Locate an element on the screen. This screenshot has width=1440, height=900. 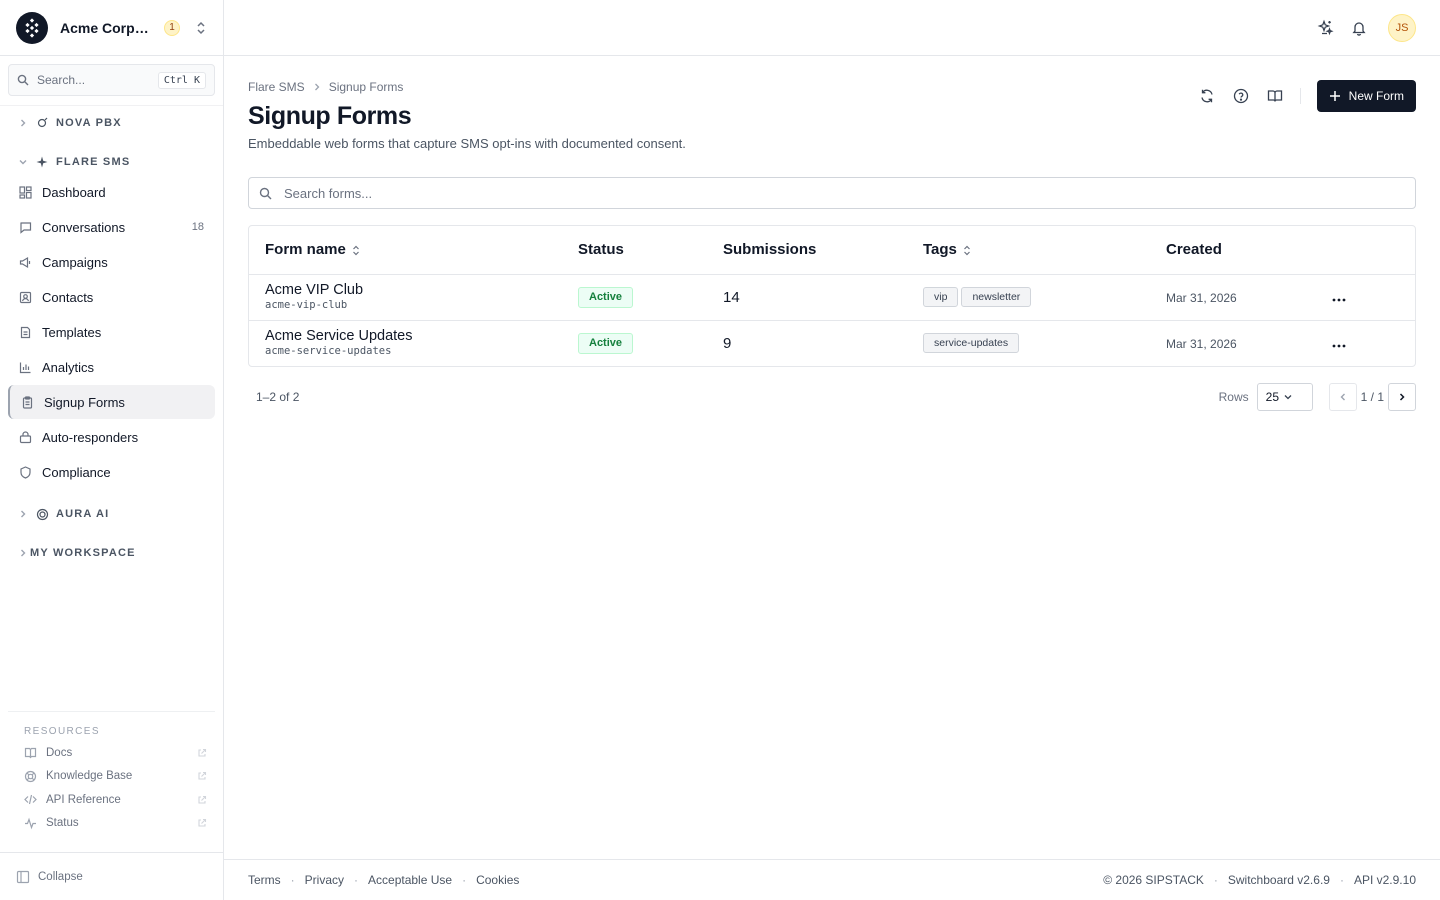
bar-chart-icon is located at coordinates (26, 367).